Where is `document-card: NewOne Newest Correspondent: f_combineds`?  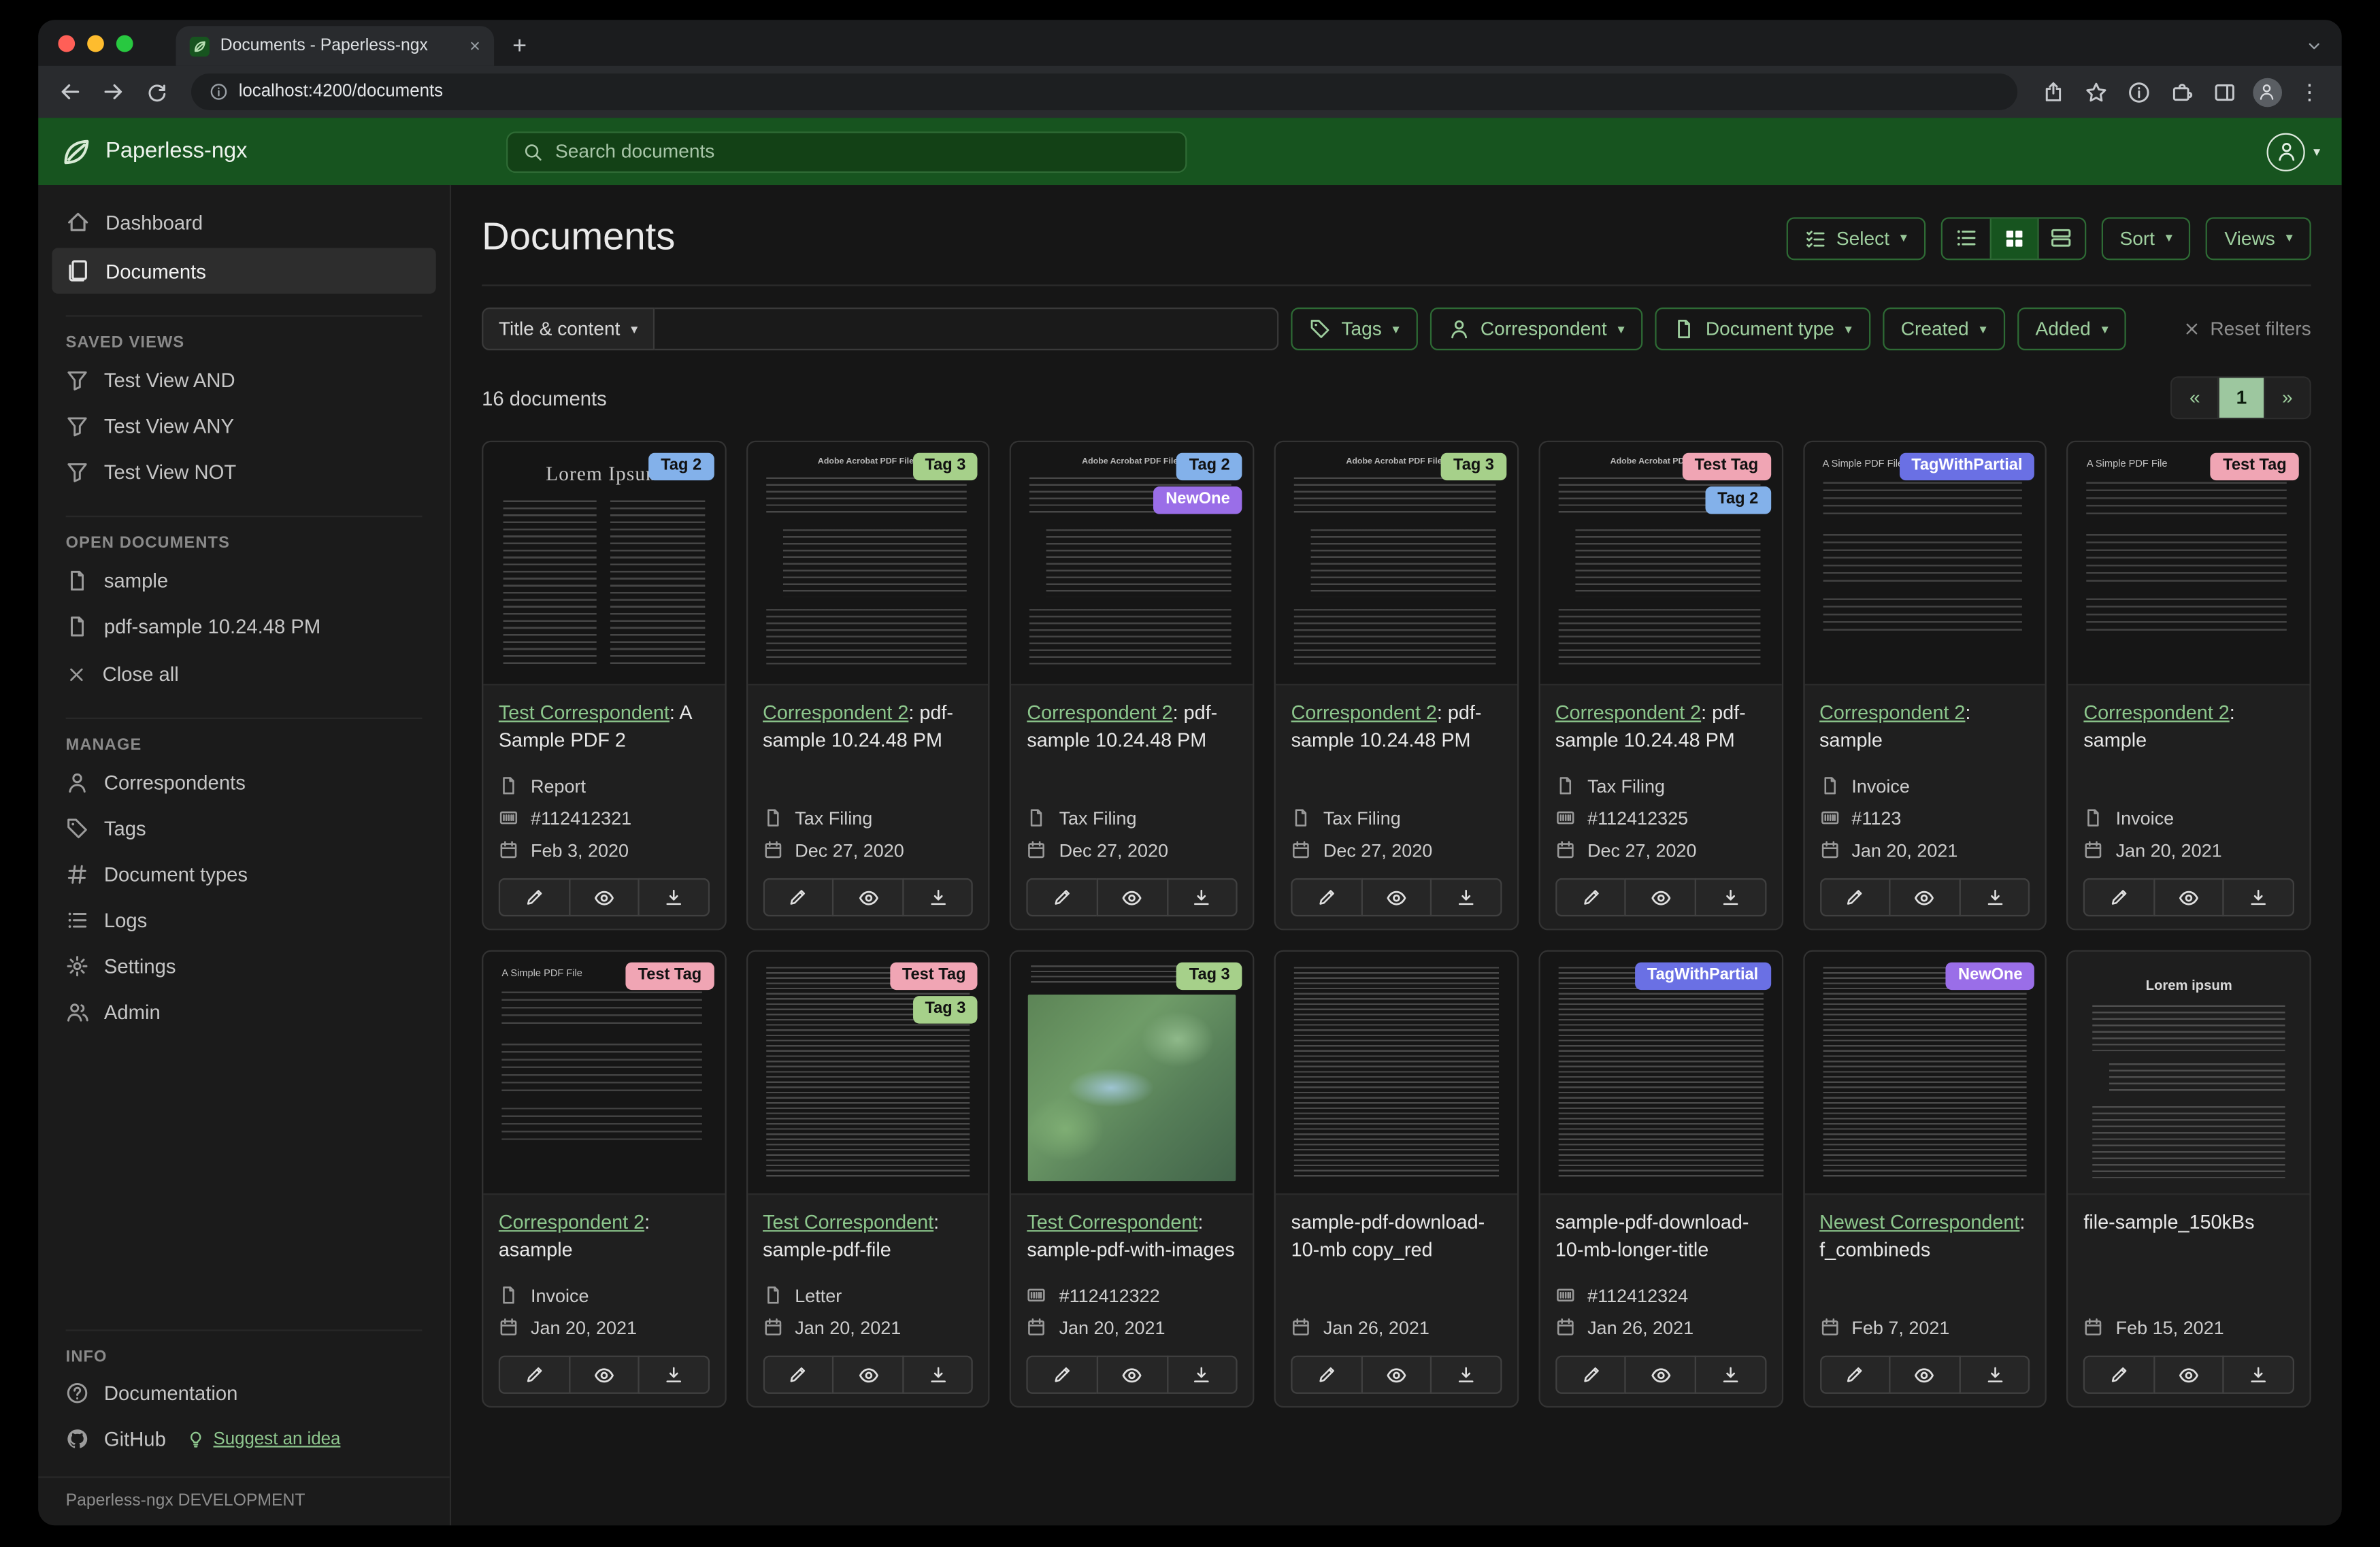 document-card: NewOne Newest Correspondent: f_combineds is located at coordinates (1925, 1179).